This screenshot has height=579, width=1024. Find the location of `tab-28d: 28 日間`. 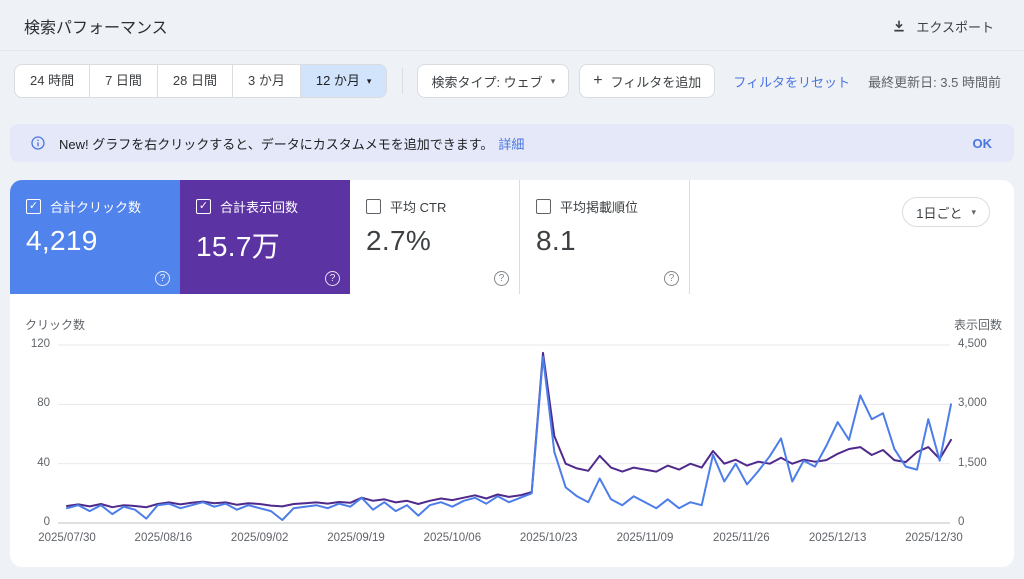

tab-28d: 28 日間 is located at coordinates (194, 81).